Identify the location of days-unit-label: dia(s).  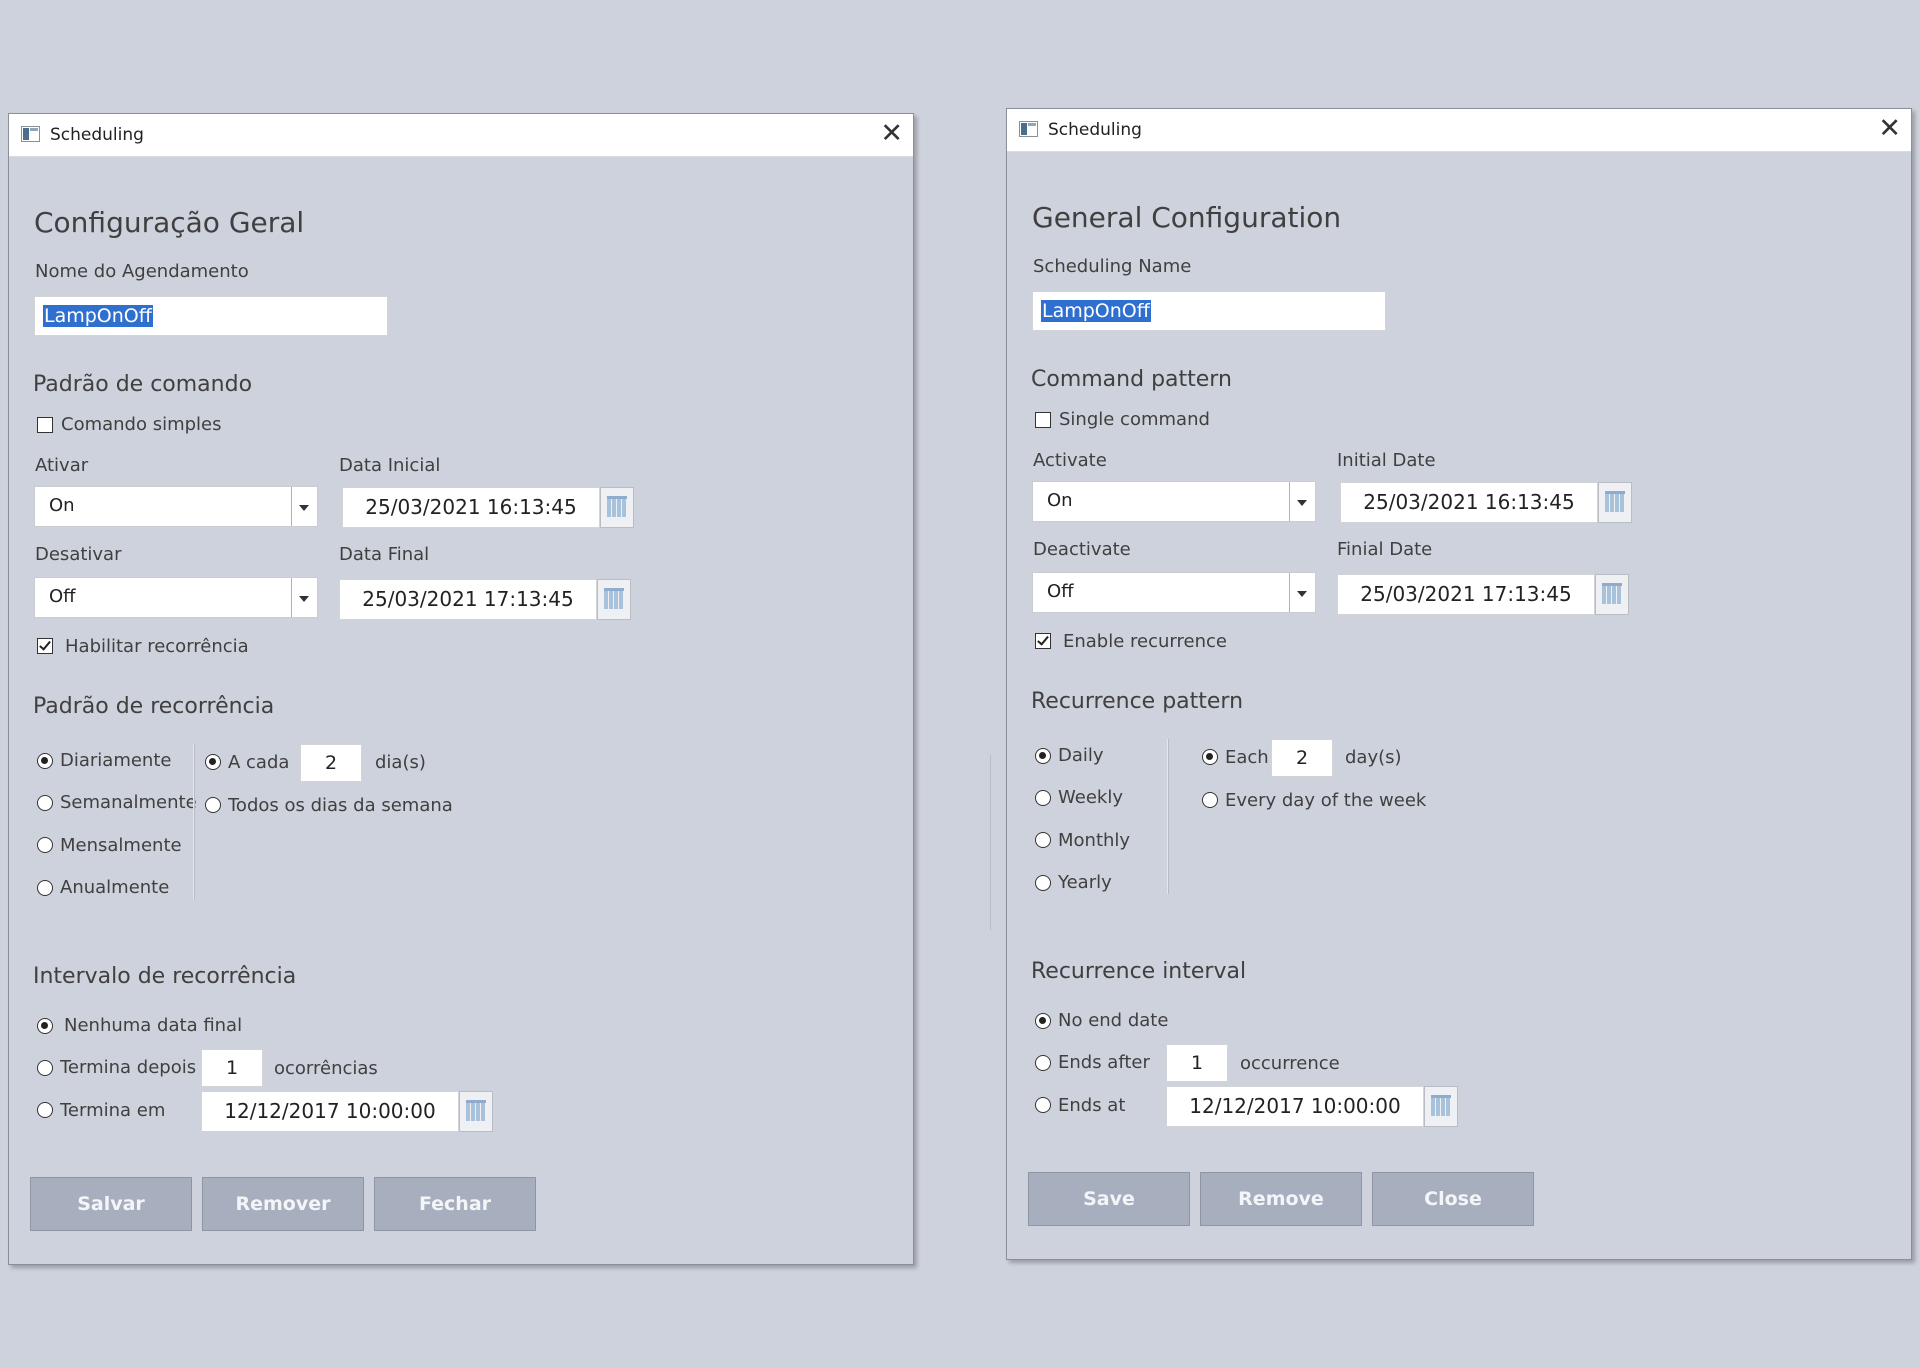
(400, 762).